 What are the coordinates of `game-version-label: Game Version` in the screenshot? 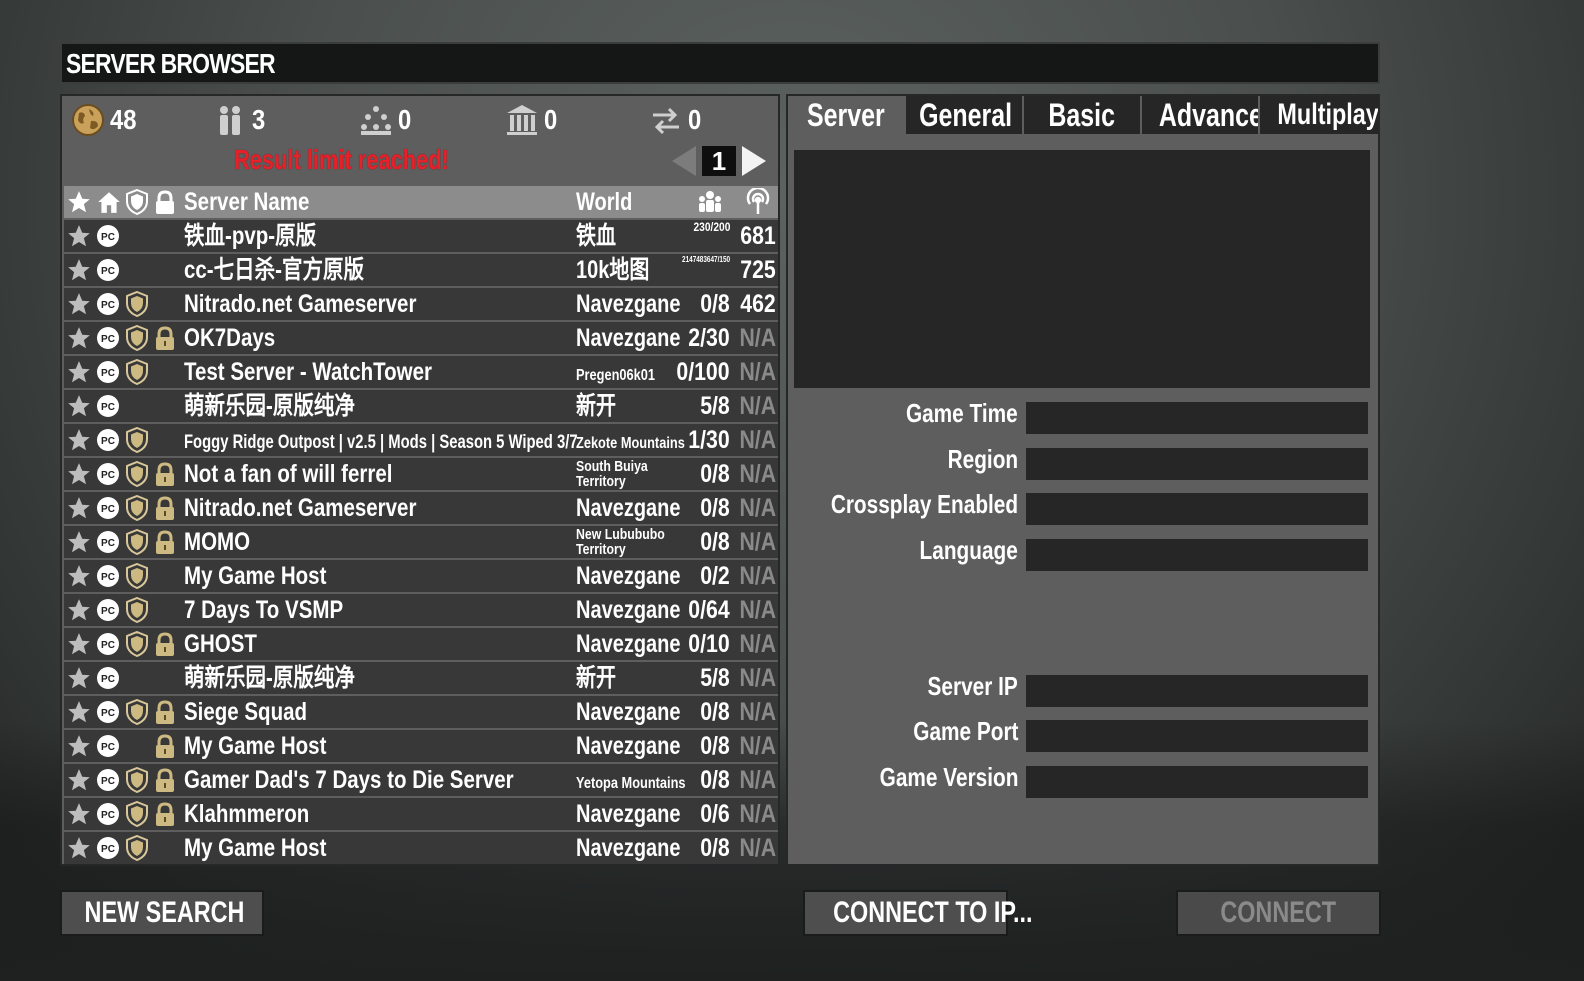 It's located at (948, 777).